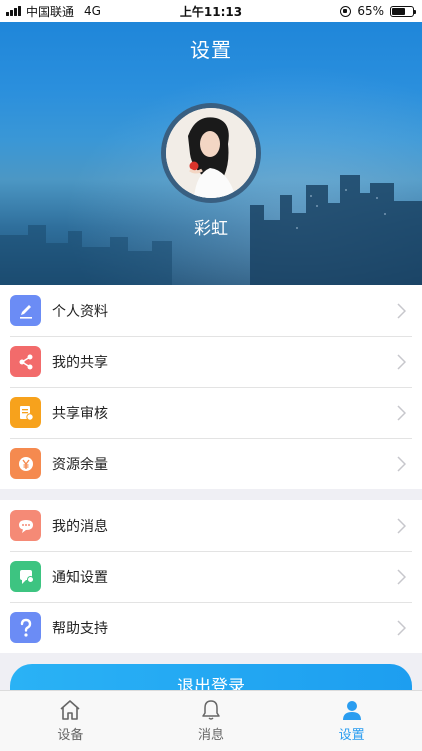 Image resolution: width=422 pixels, height=751 pixels. What do you see at coordinates (351, 735) in the screenshot?
I see `tab-label: 设置` at bounding box center [351, 735].